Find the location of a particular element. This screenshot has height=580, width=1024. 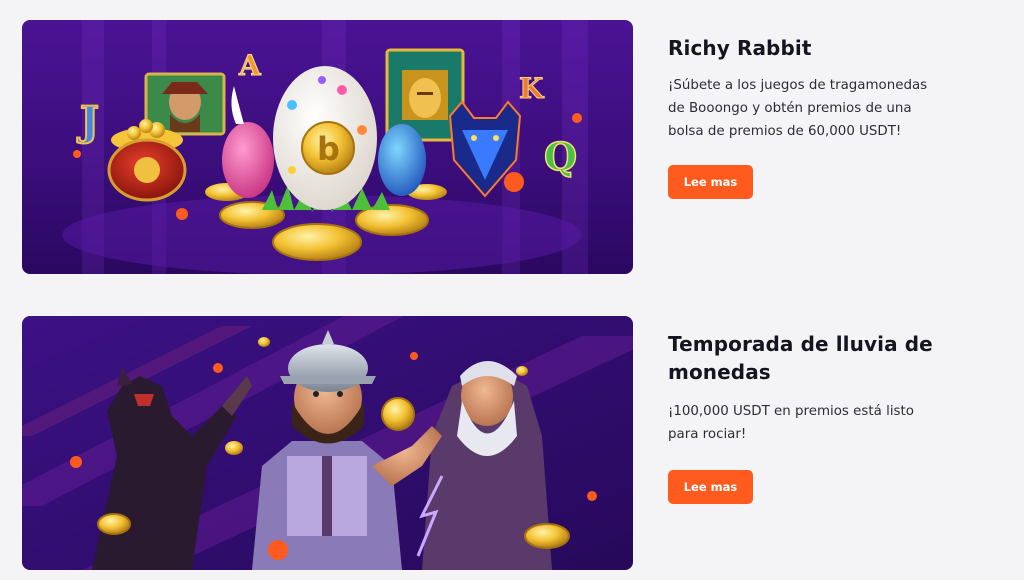

promo-title: Richy Rabbit is located at coordinates (740, 48).